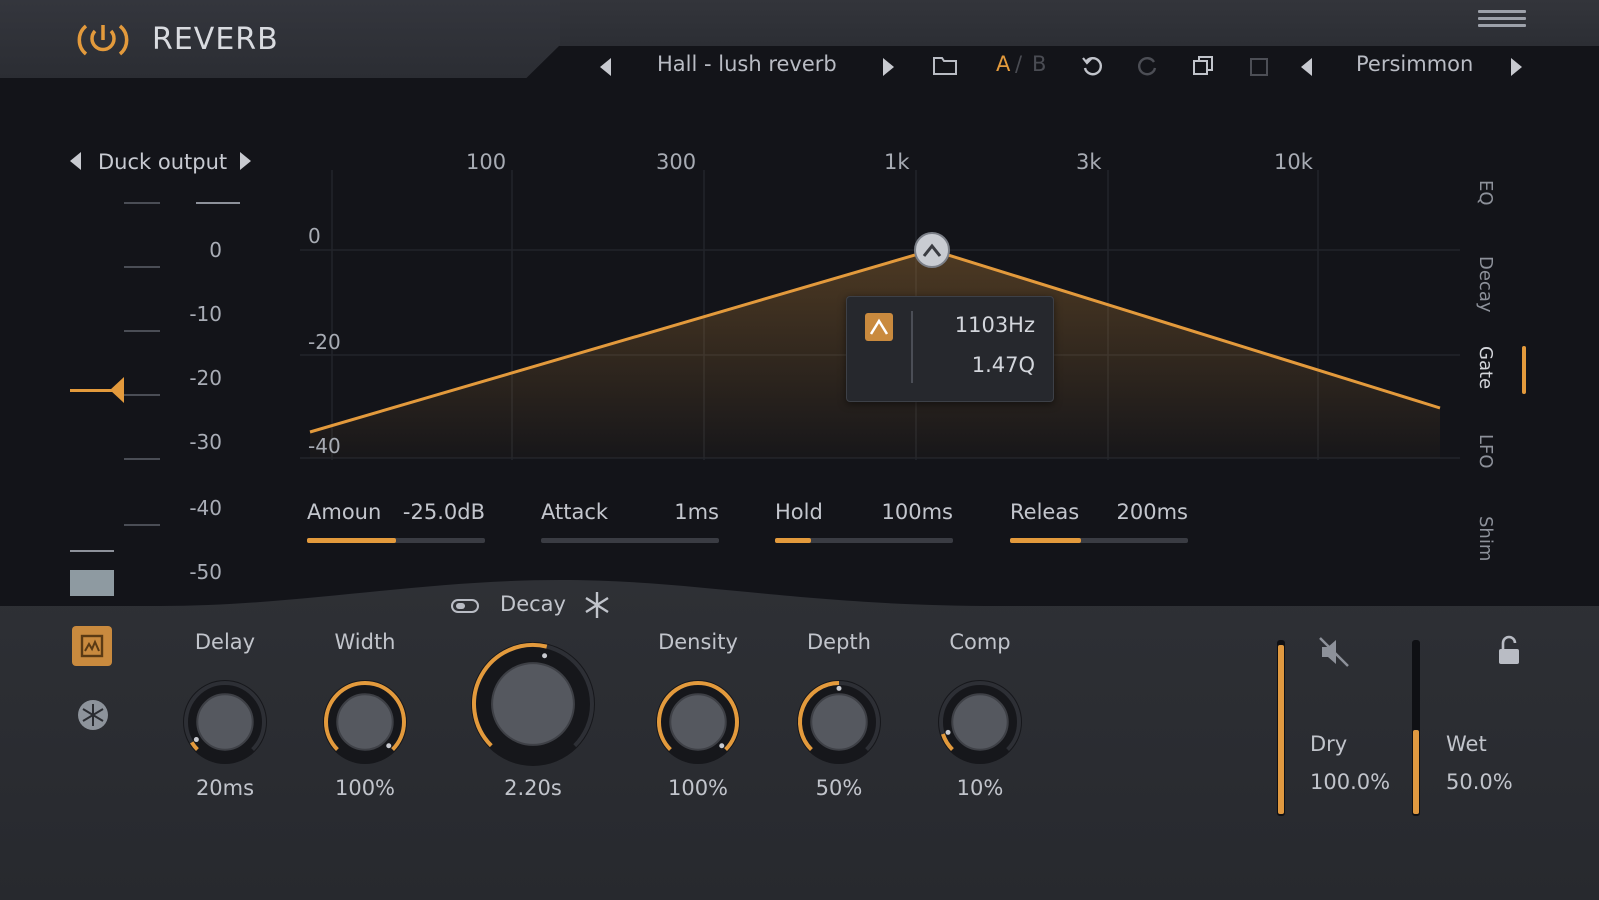 This screenshot has height=900, width=1599. Describe the element at coordinates (1485, 538) in the screenshot. I see `tab-shim: Shim` at that location.